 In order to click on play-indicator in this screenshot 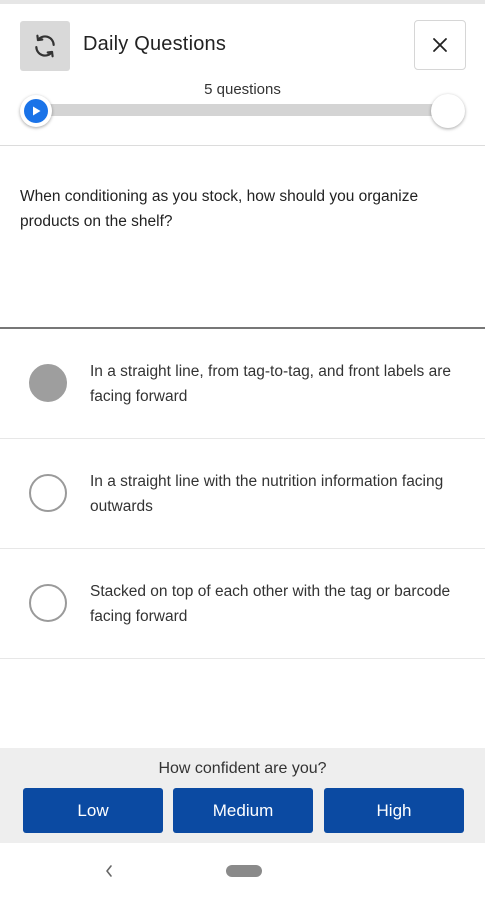, I will do `click(36, 111)`.